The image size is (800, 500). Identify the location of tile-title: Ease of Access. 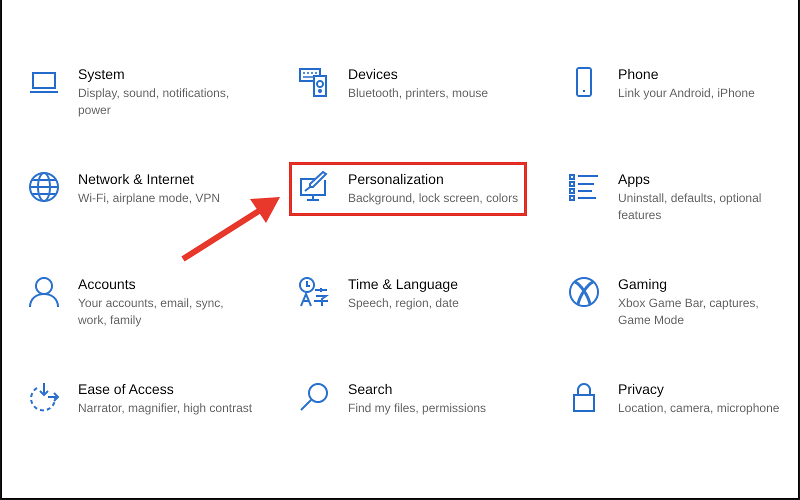
(126, 389).